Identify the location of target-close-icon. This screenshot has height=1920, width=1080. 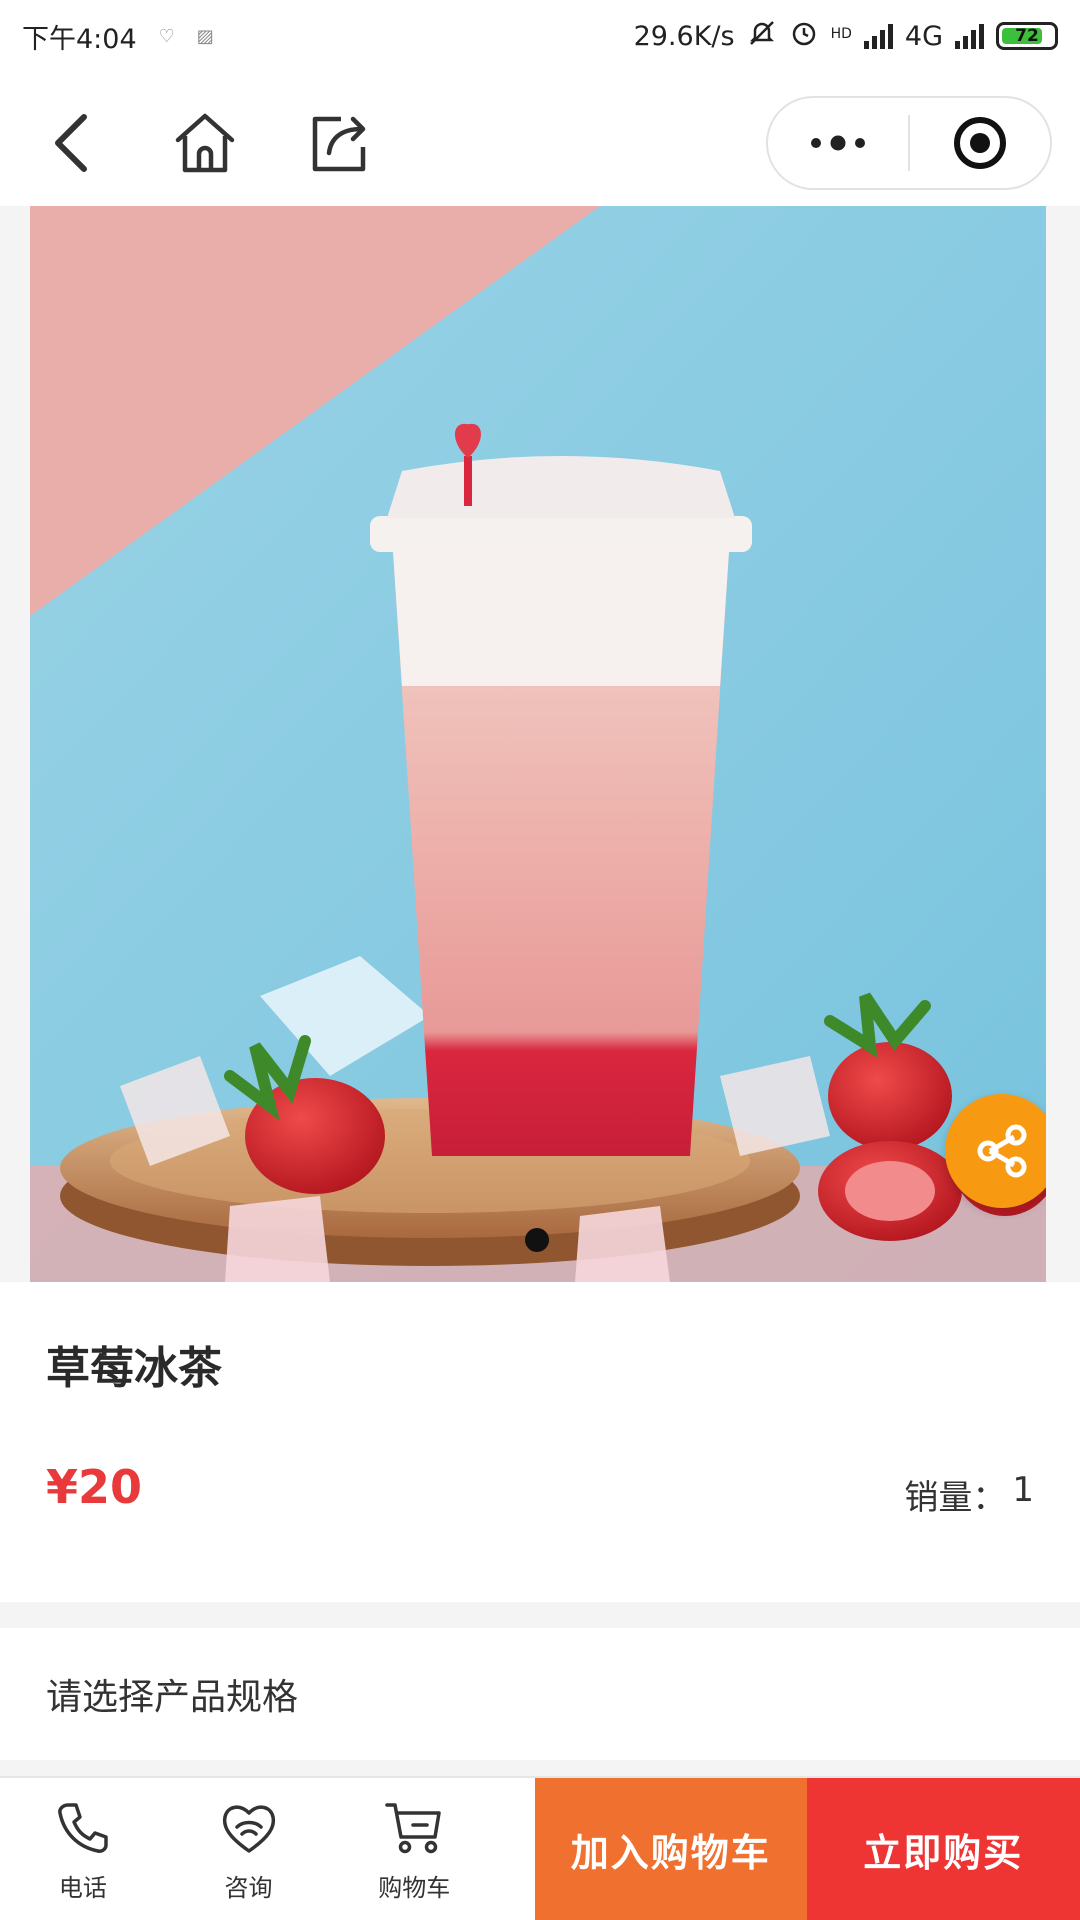
(980, 143).